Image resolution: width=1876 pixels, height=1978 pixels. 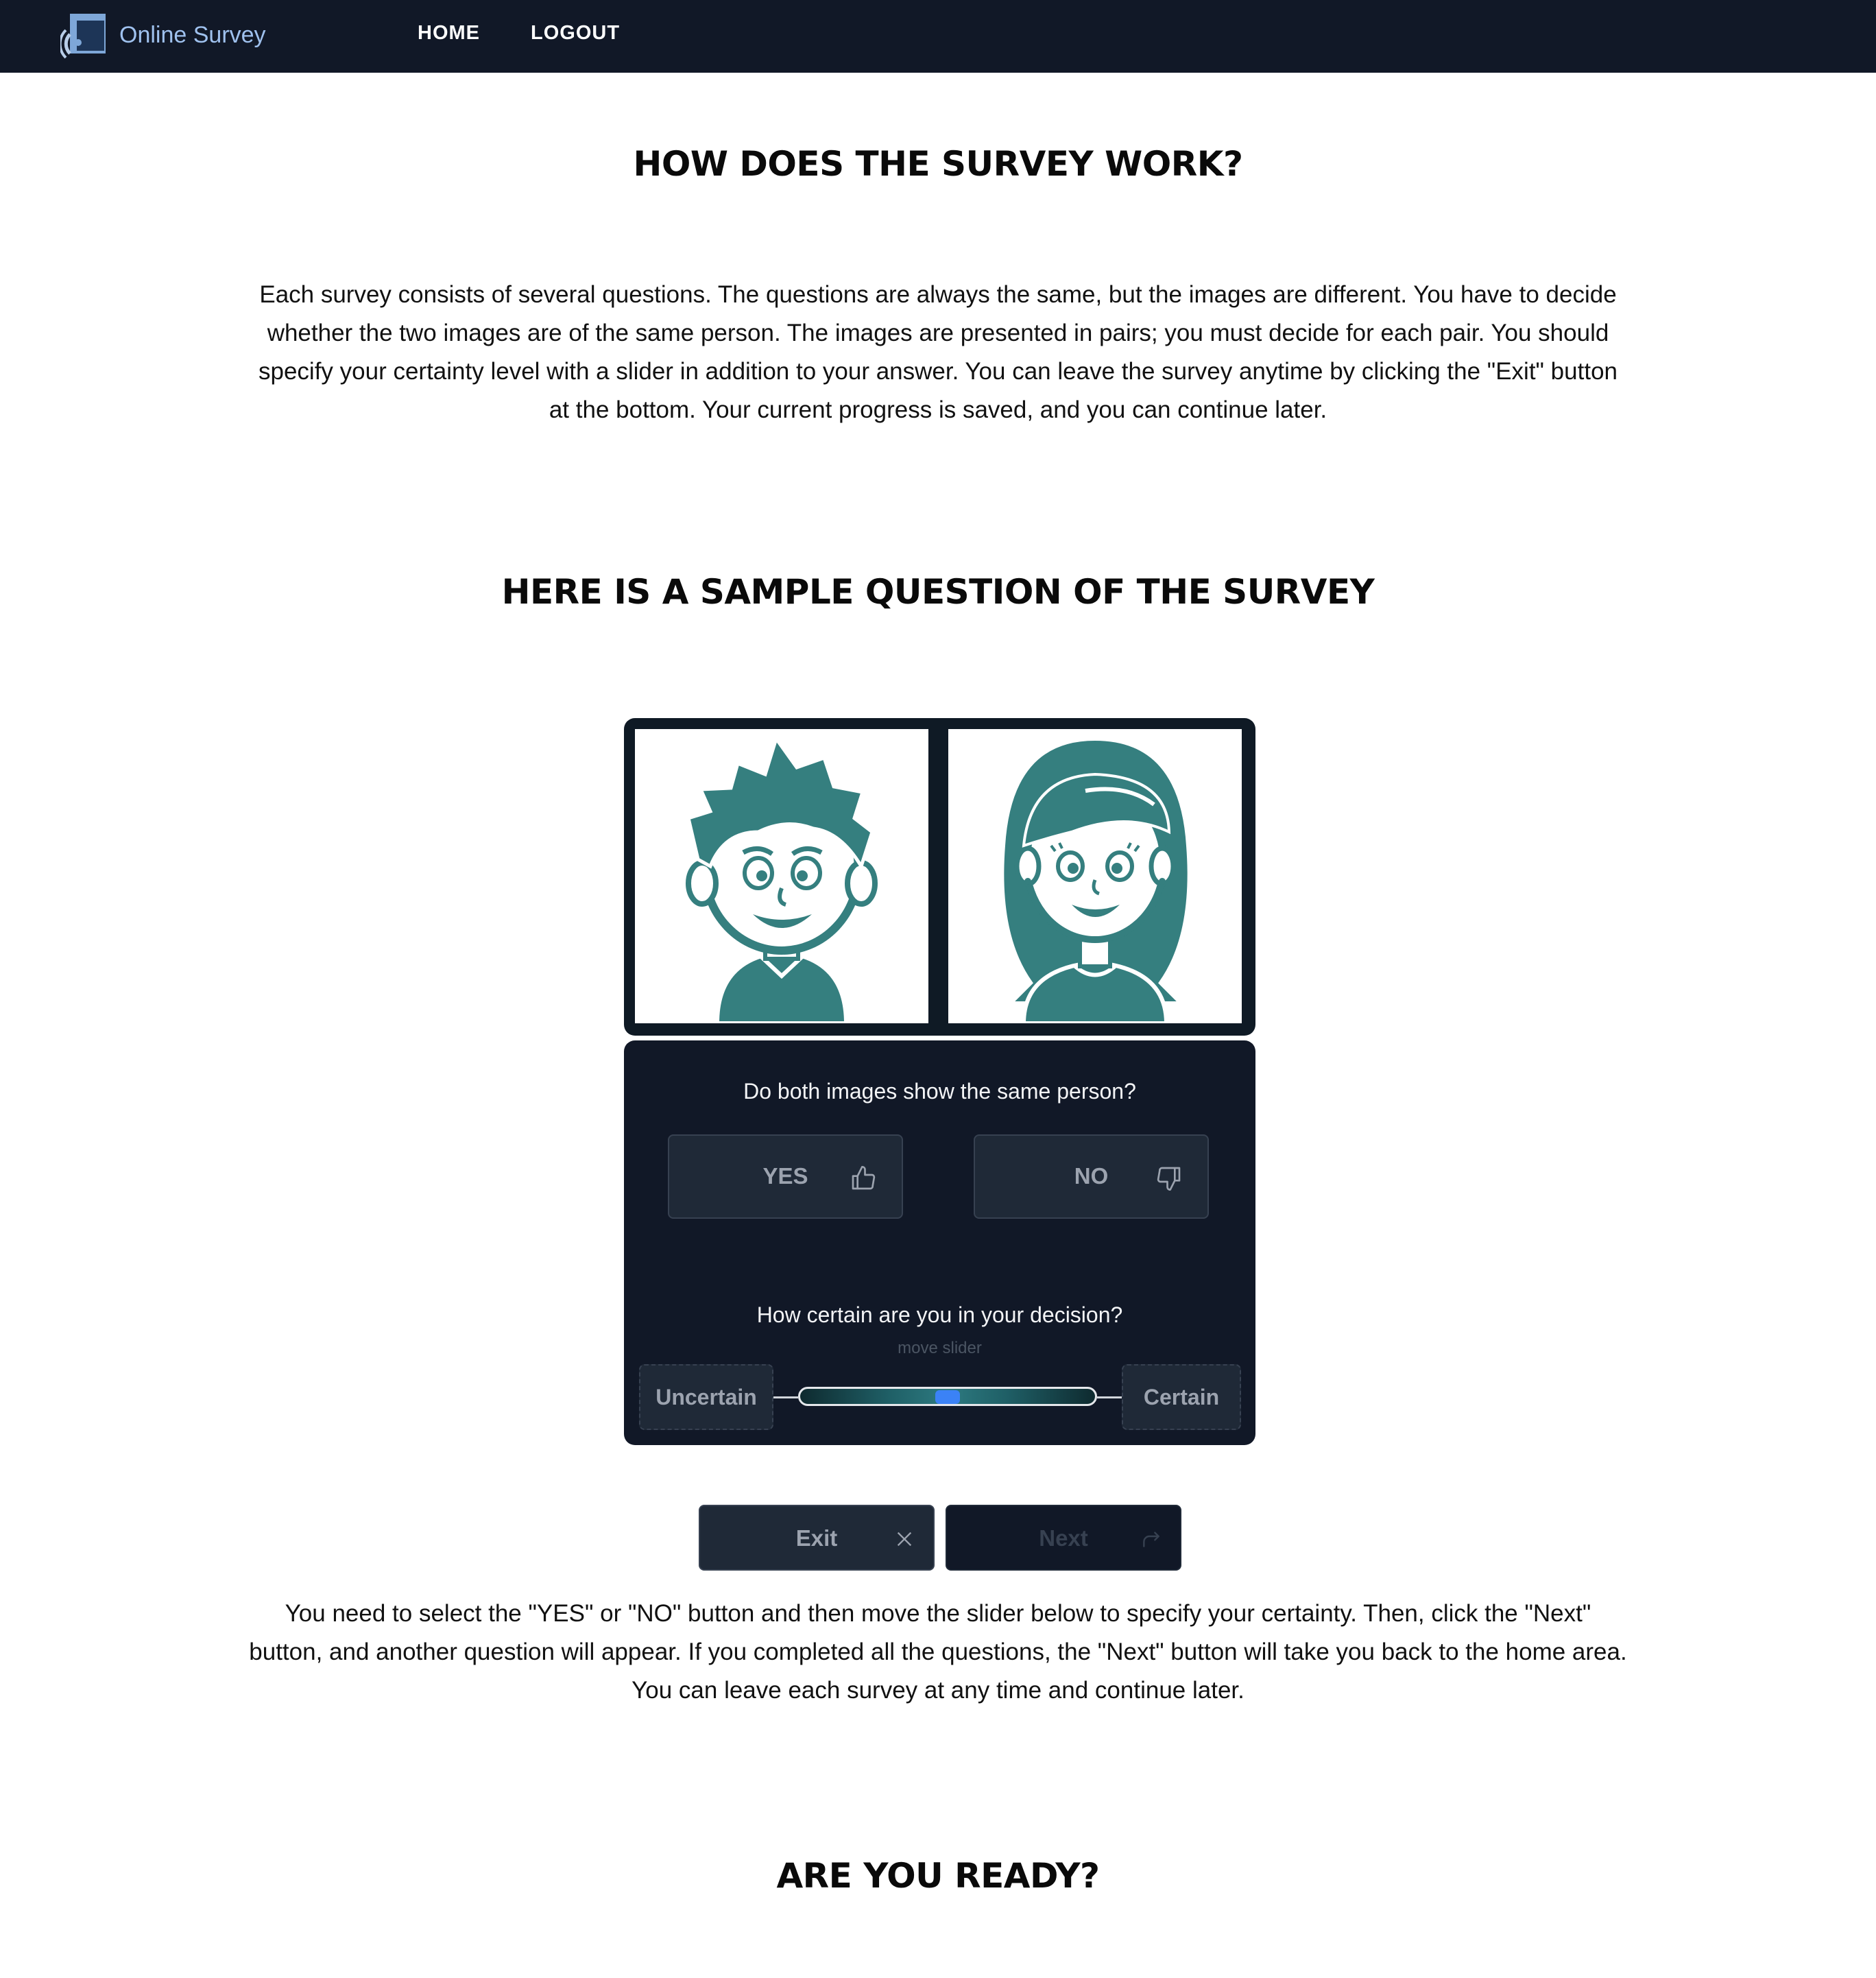 I want to click on nav-logout-link: LOGOUT, so click(x=575, y=33).